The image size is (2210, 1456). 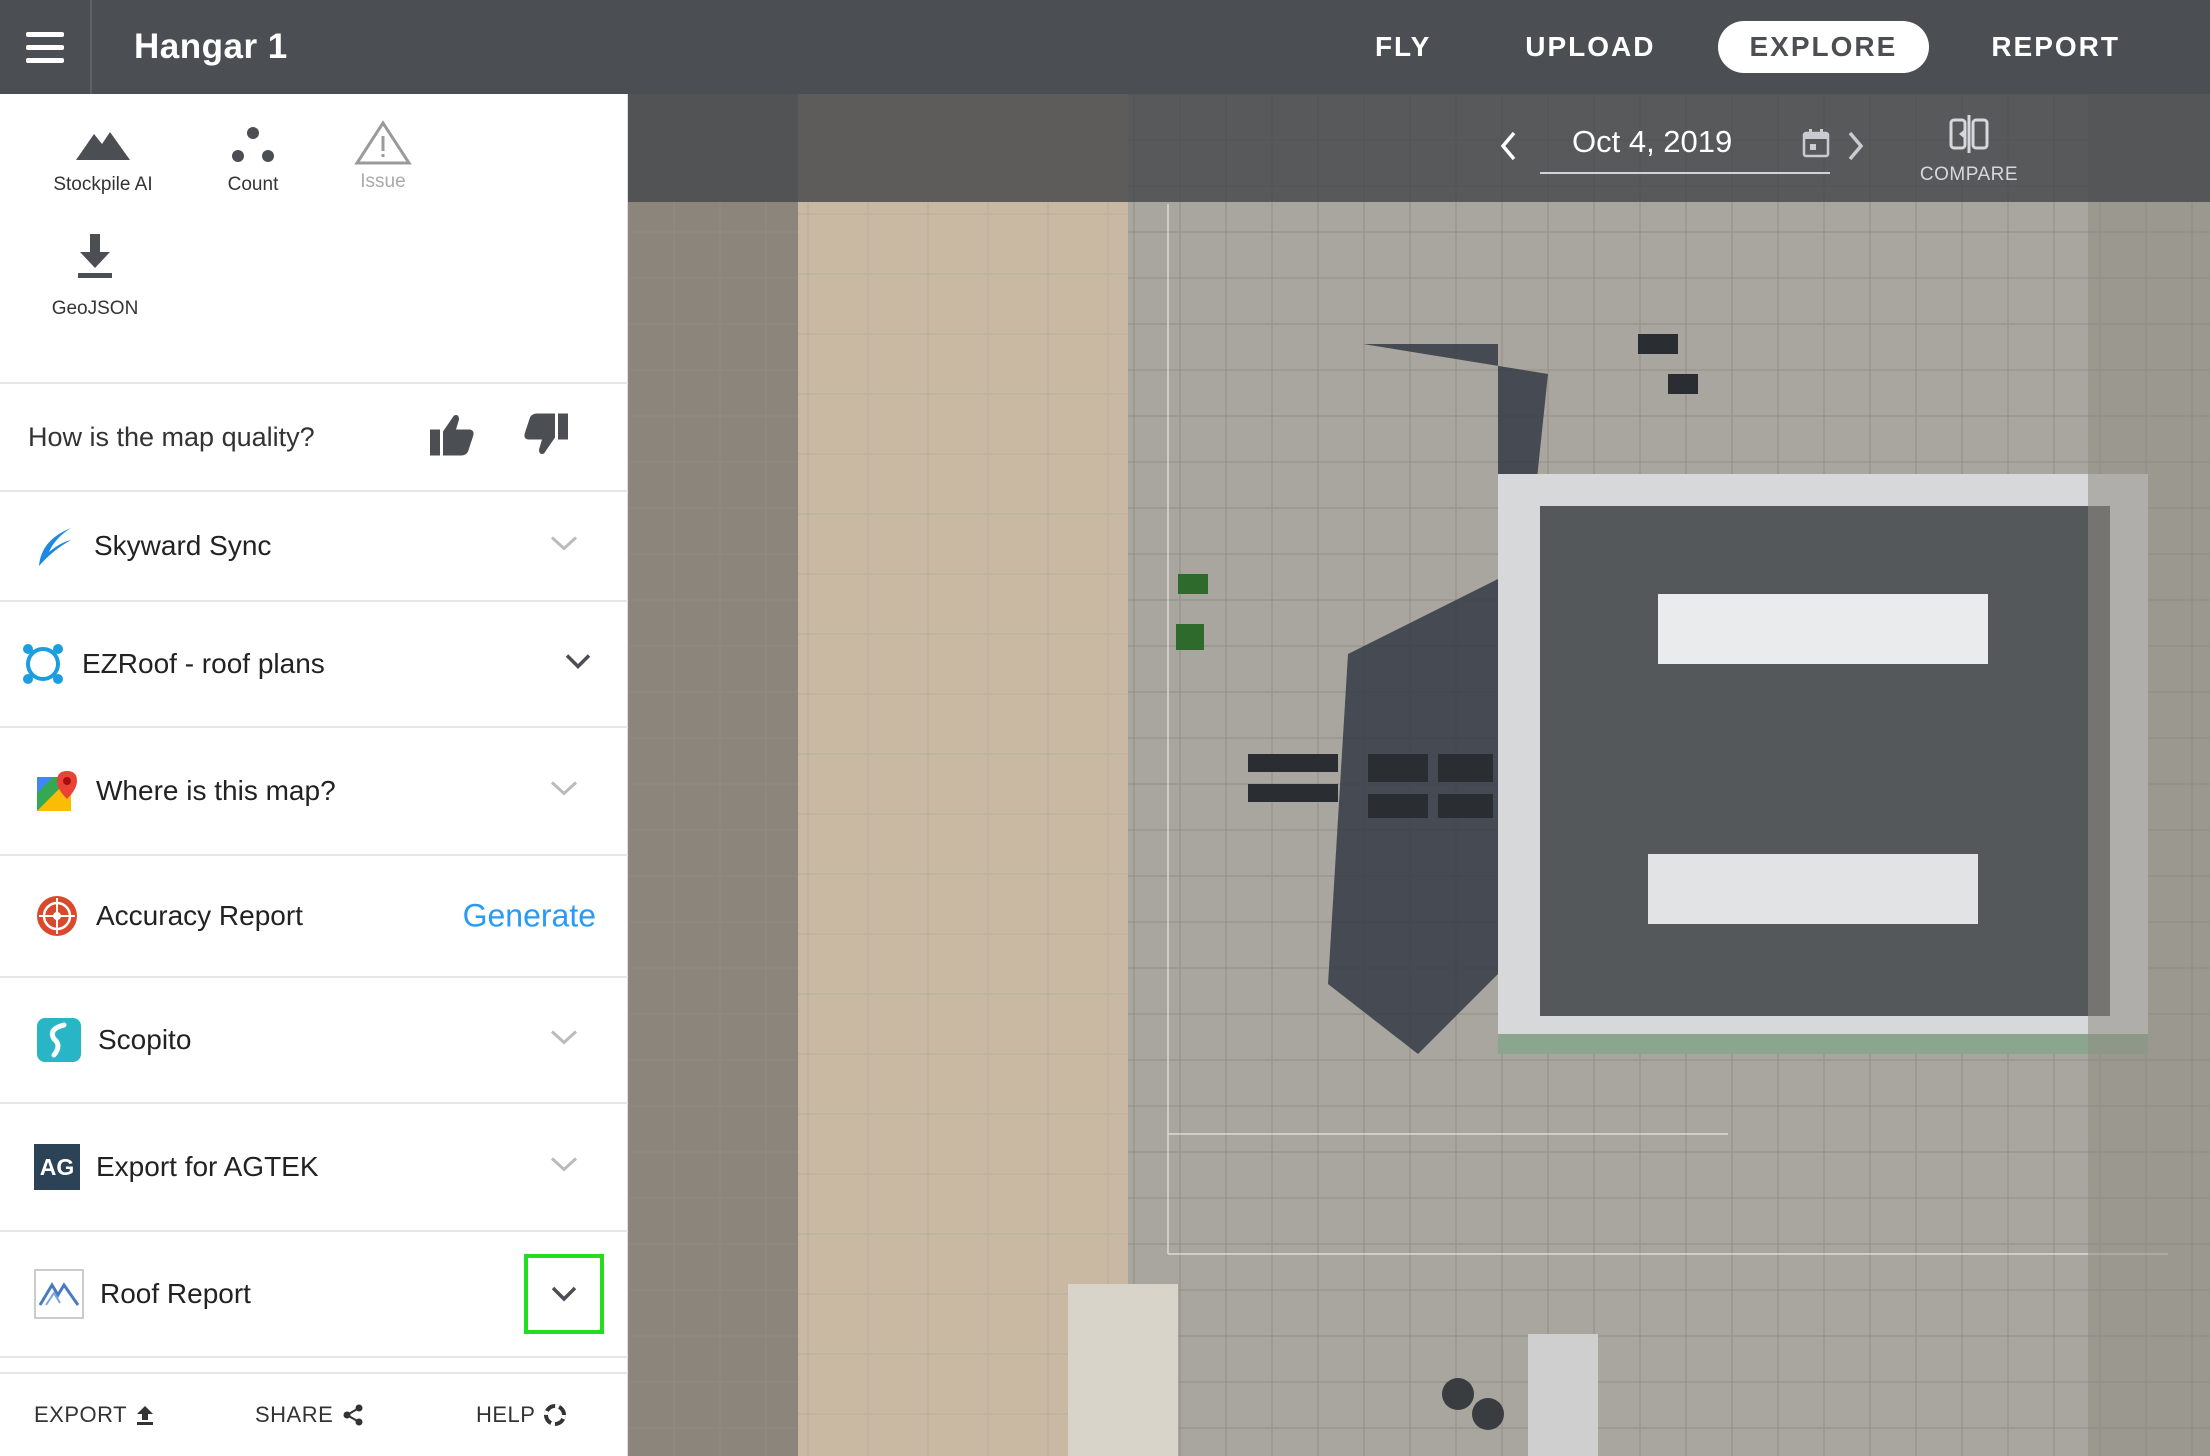 I want to click on help-lifebuoy-icon, so click(x=555, y=1415).